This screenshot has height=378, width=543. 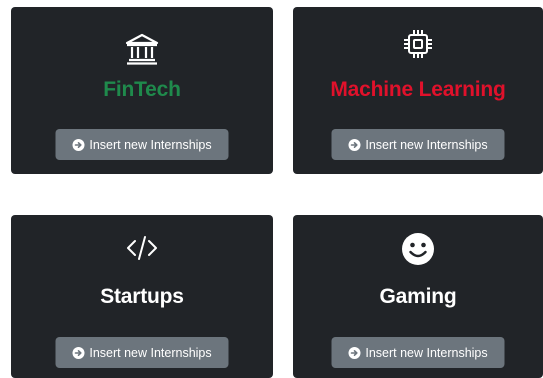 I want to click on smiley-icon, so click(x=418, y=249).